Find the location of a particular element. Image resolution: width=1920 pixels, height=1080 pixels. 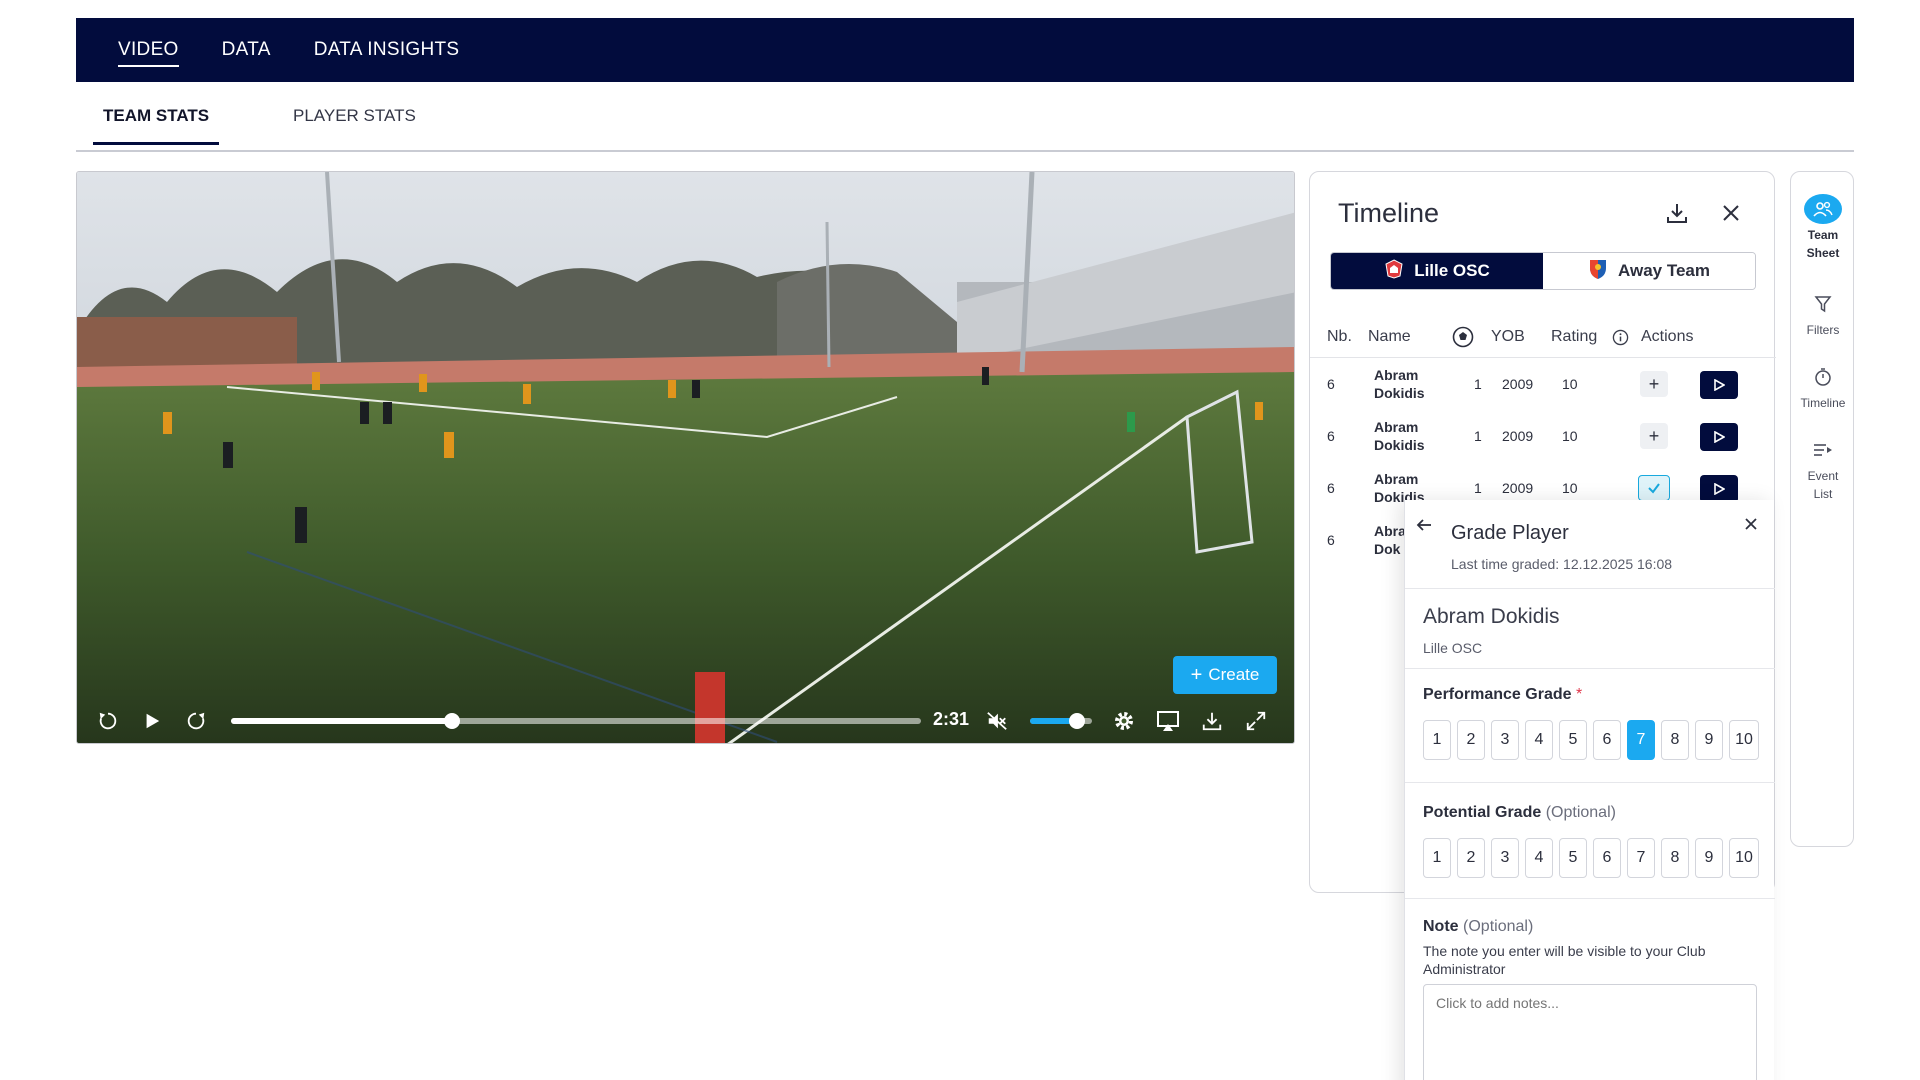

note-field is located at coordinates (1590, 1032).